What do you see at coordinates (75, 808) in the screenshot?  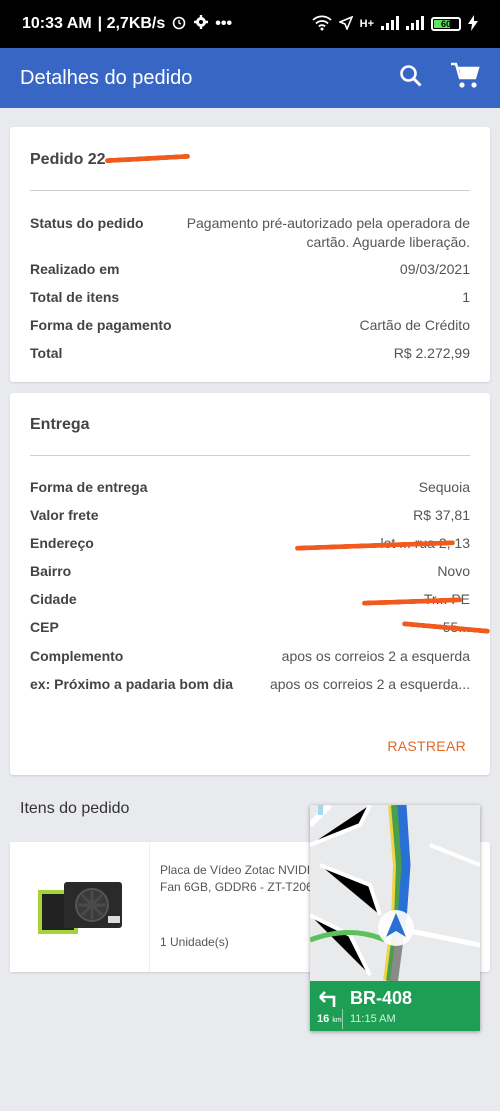 I see `items-section-title: Itens do pedido` at bounding box center [75, 808].